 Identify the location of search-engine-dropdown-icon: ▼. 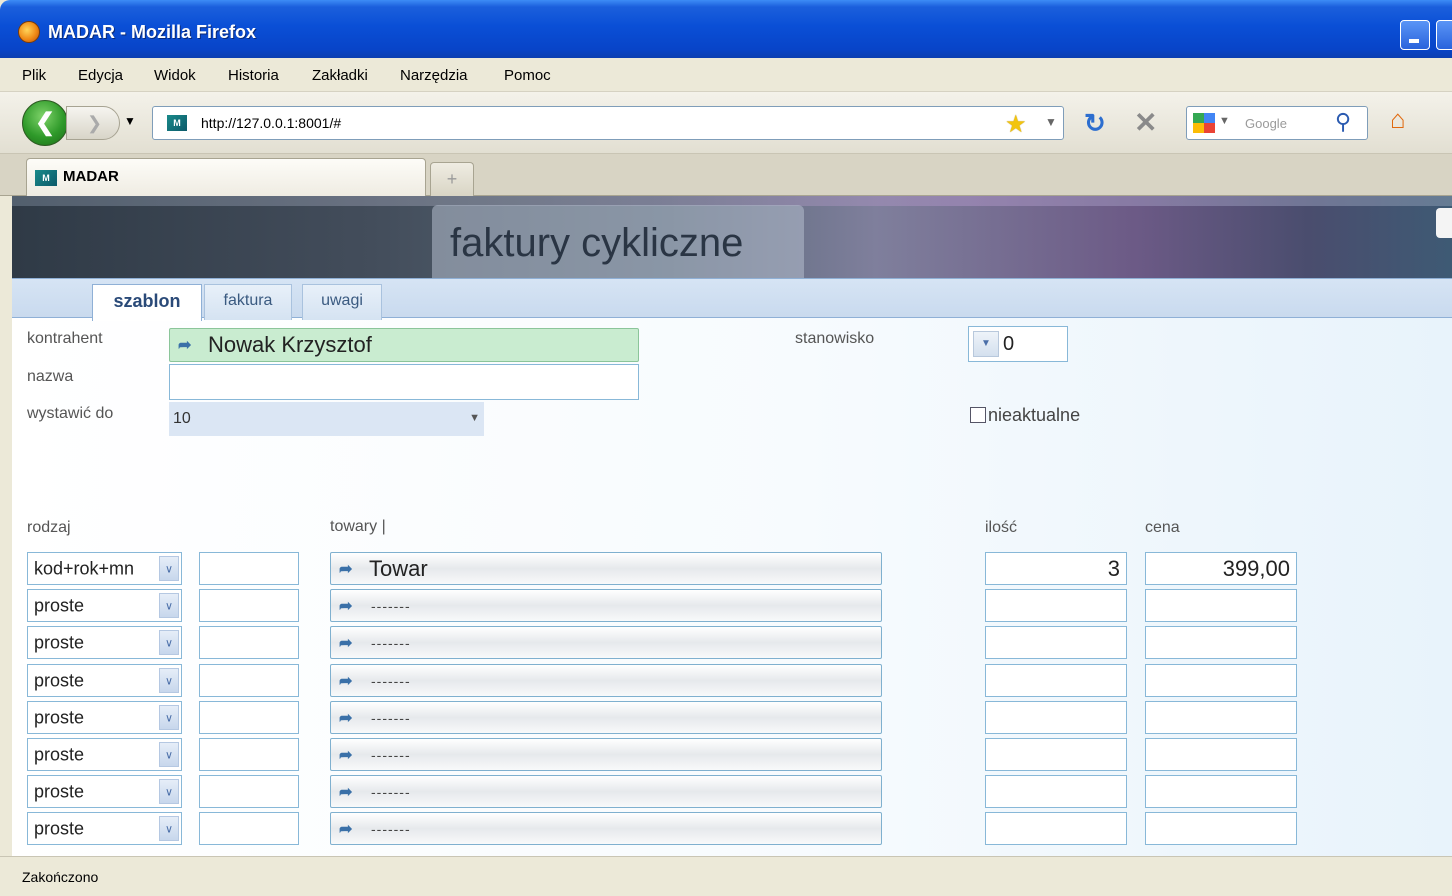
(1224, 121).